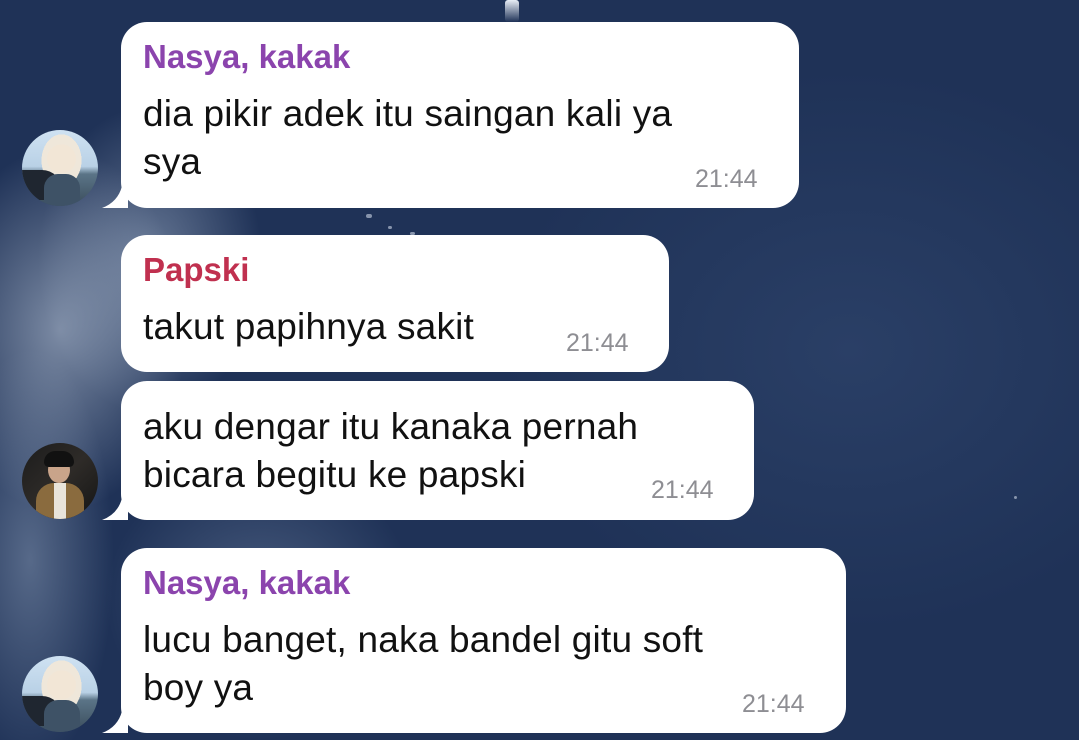  Describe the element at coordinates (60, 481) in the screenshot. I see `avatar-papski` at that location.